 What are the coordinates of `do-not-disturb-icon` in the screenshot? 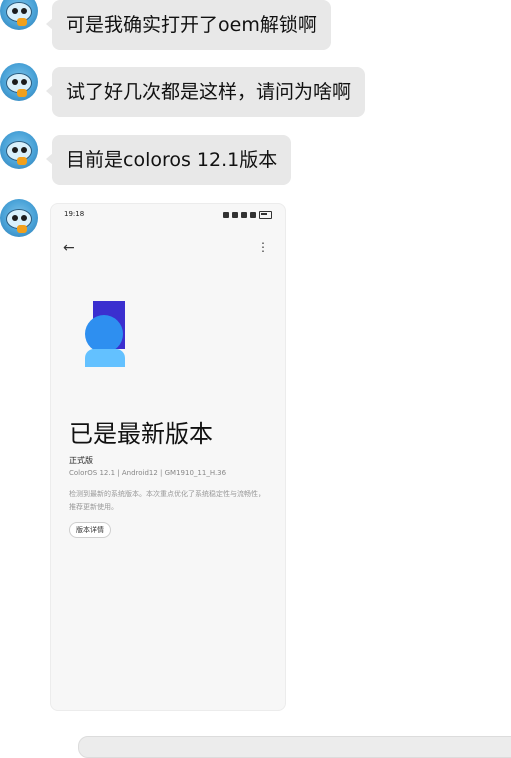 It's located at (226, 215).